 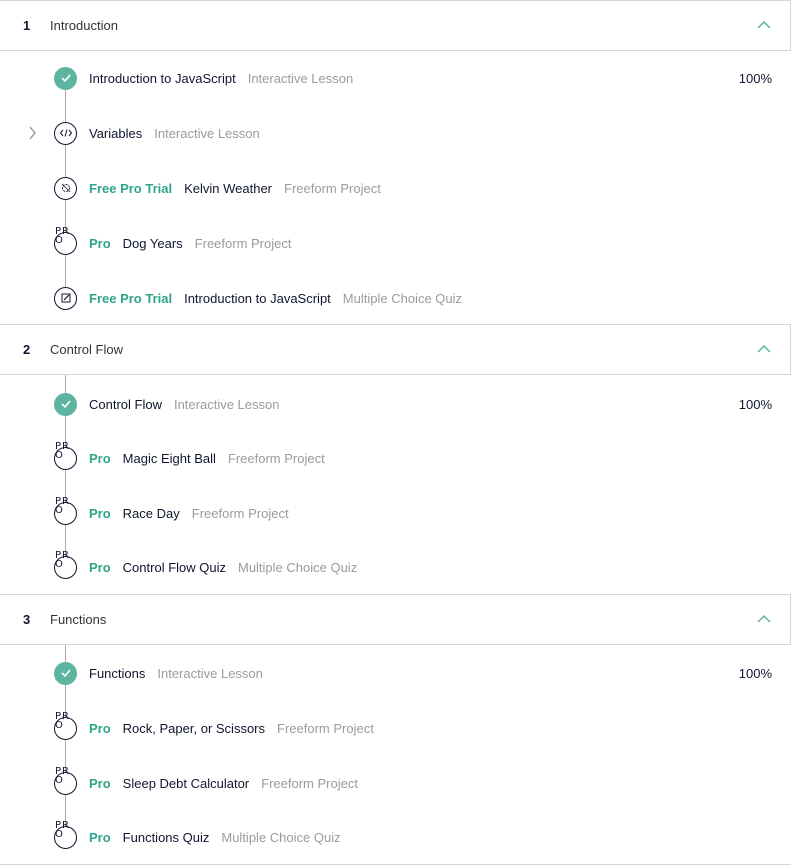 What do you see at coordinates (395, 673) in the screenshot?
I see `list-item: Functions Interactive Lesson 100%` at bounding box center [395, 673].